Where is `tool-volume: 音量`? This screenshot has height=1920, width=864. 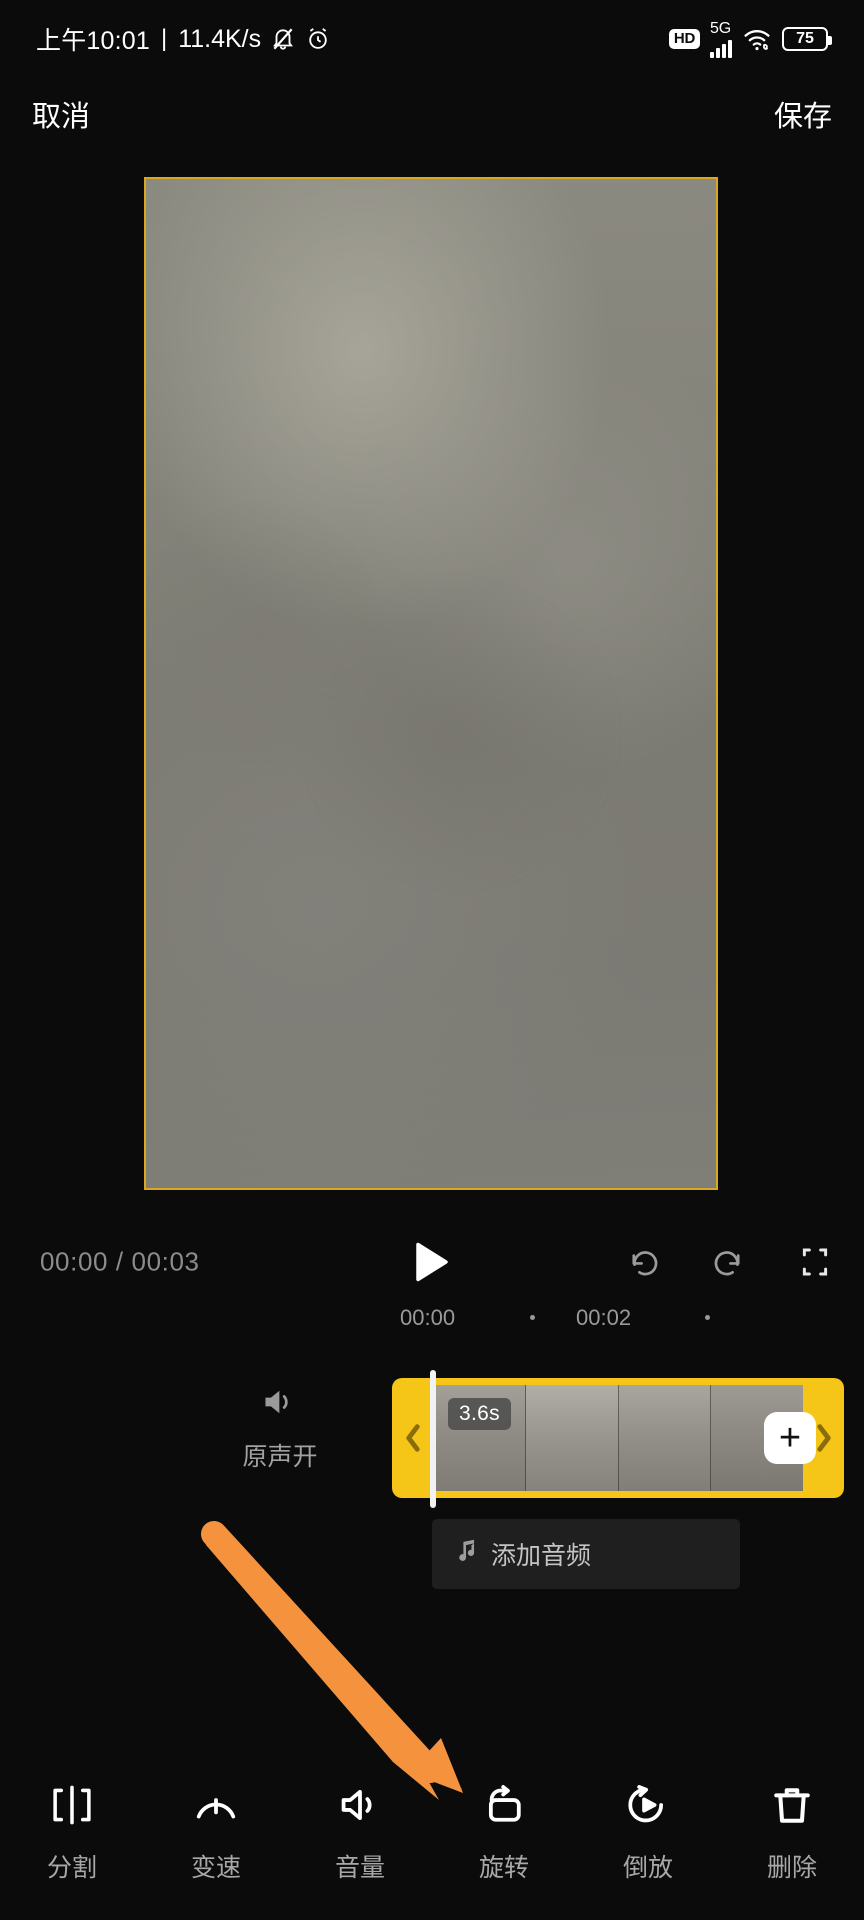 tool-volume: 音量 is located at coordinates (360, 1833).